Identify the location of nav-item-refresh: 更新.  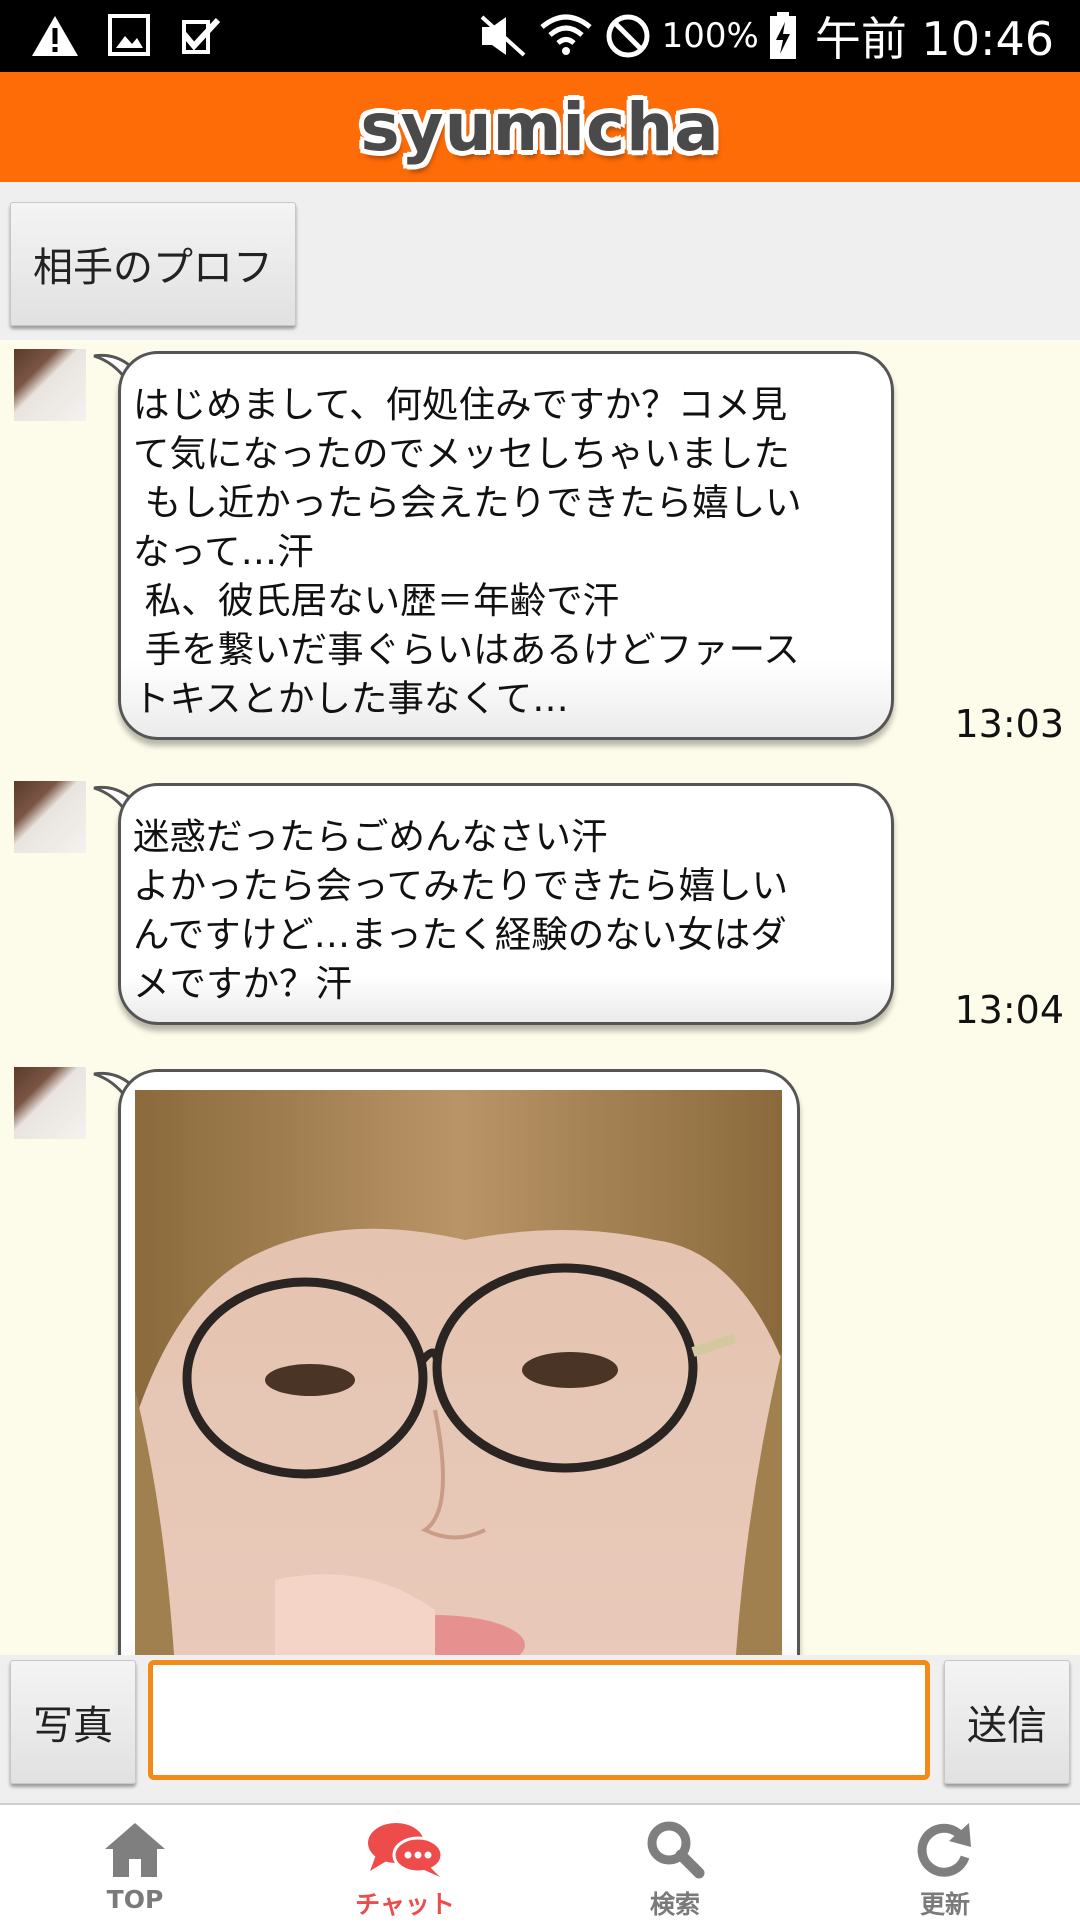
(945, 1863).